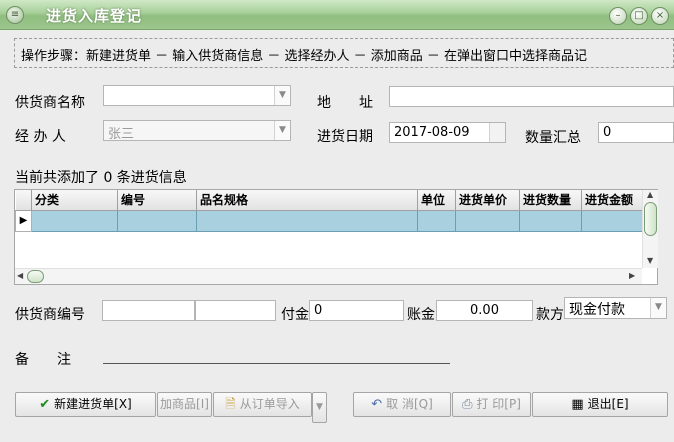 This screenshot has width=674, height=442. What do you see at coordinates (94, 16) in the screenshot?
I see `window-title: 进货入库登记` at bounding box center [94, 16].